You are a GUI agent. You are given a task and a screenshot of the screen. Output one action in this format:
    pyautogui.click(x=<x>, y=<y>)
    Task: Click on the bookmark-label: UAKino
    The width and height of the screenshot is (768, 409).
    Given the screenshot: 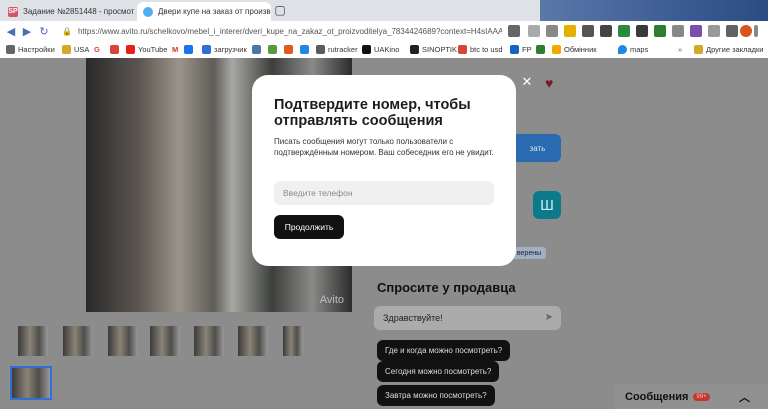 What is the action you would take?
    pyautogui.click(x=387, y=49)
    